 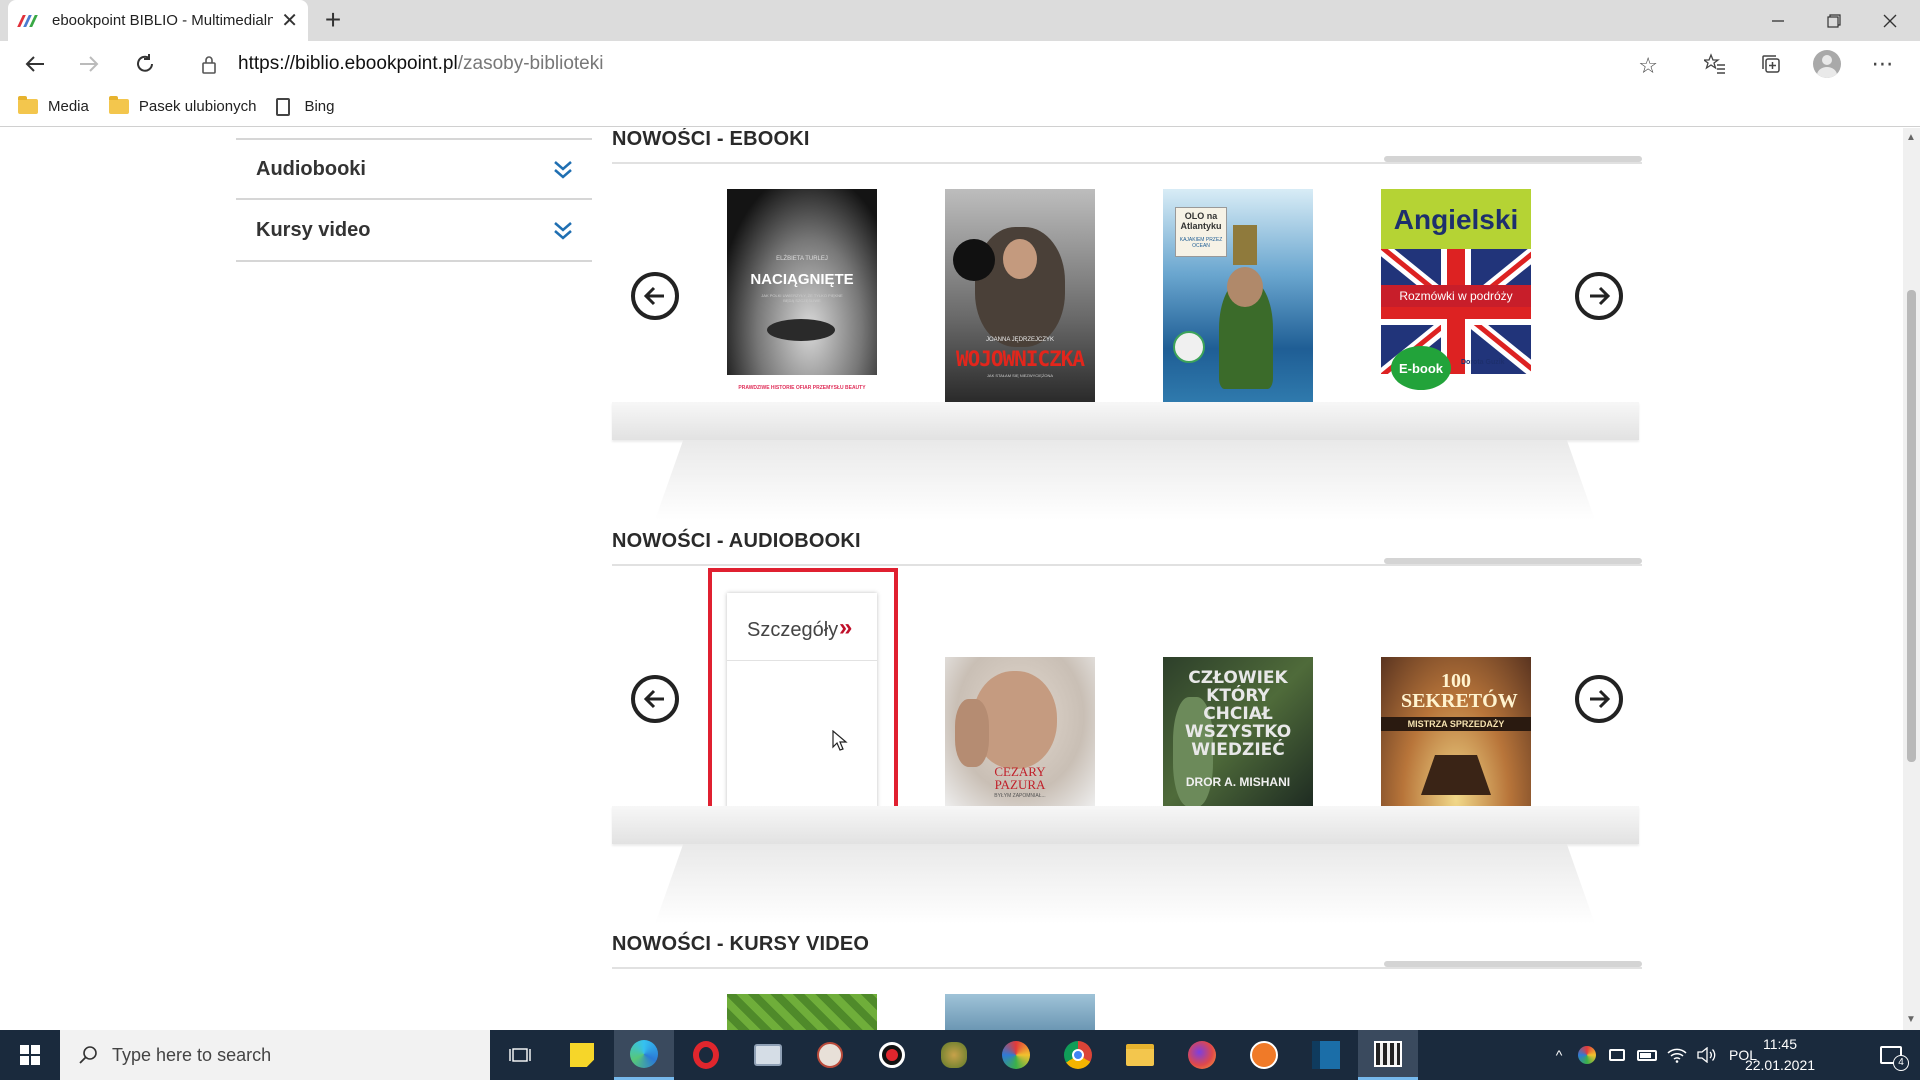 I want to click on favorite-star-icon: ☆, so click(x=1648, y=66).